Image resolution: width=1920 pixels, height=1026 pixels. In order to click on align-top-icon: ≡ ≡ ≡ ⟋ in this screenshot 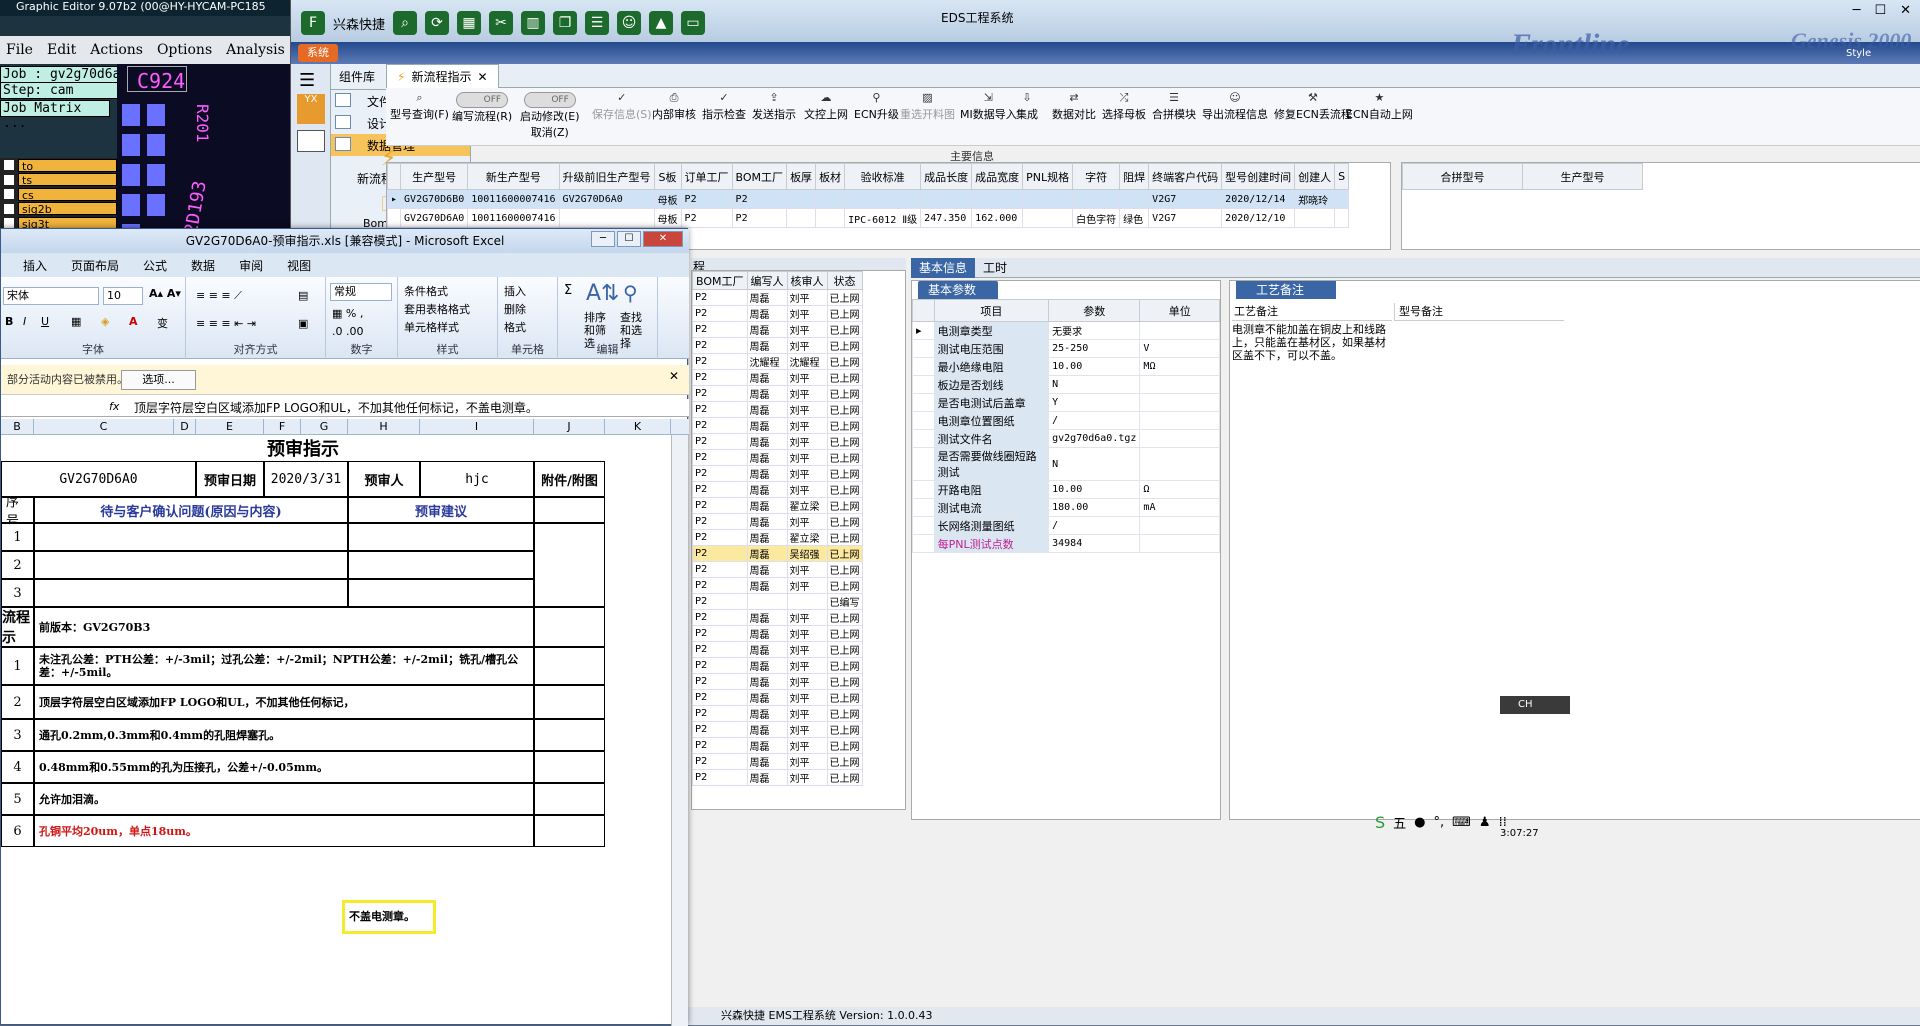, I will do `click(219, 296)`.